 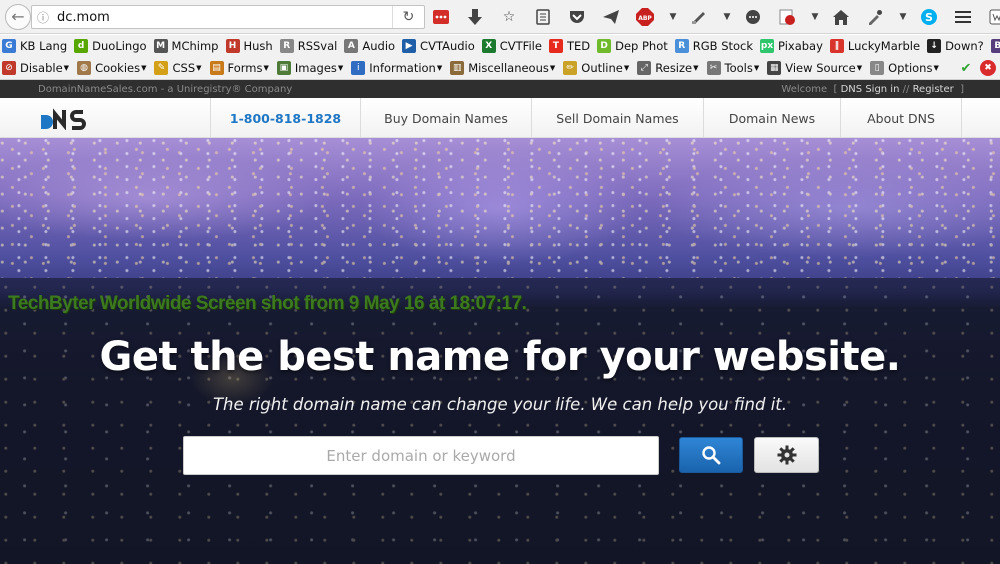 What do you see at coordinates (800, 46) in the screenshot?
I see `bookmark-label: Pixabay` at bounding box center [800, 46].